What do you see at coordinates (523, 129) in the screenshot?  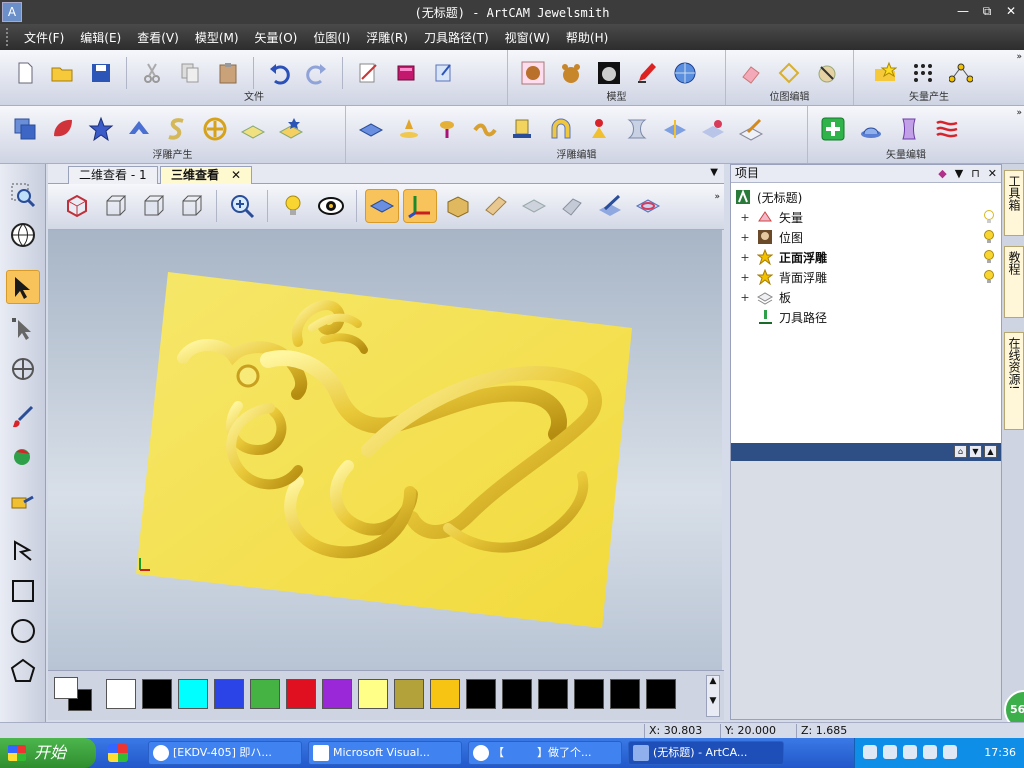 I see `offset-tool-icon` at bounding box center [523, 129].